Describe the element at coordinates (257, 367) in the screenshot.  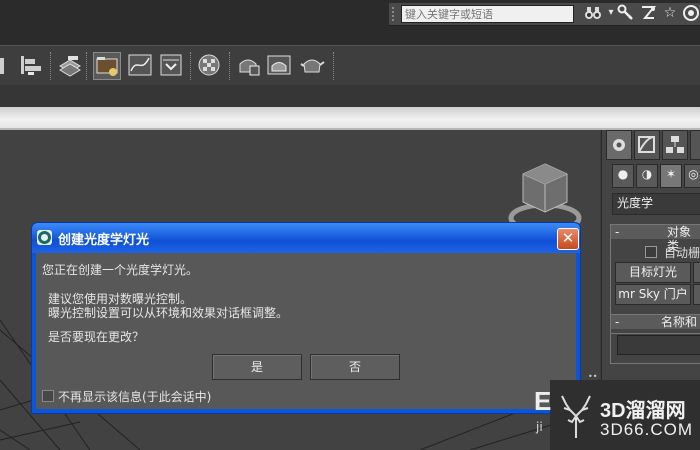
I see `yes-button: 是` at that location.